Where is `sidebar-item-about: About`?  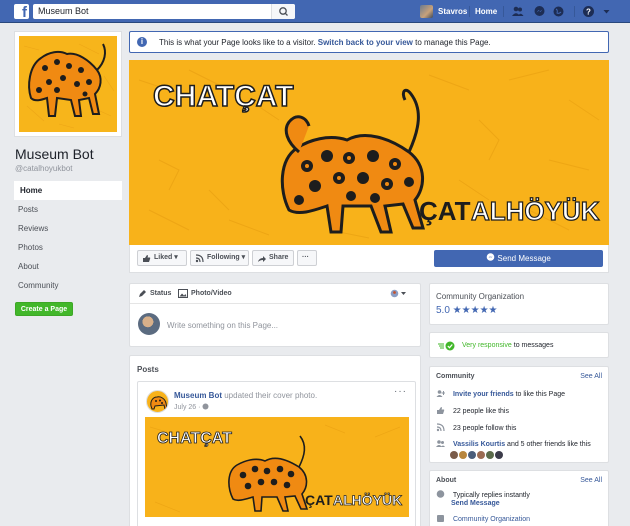 sidebar-item-about: About is located at coordinates (68, 266).